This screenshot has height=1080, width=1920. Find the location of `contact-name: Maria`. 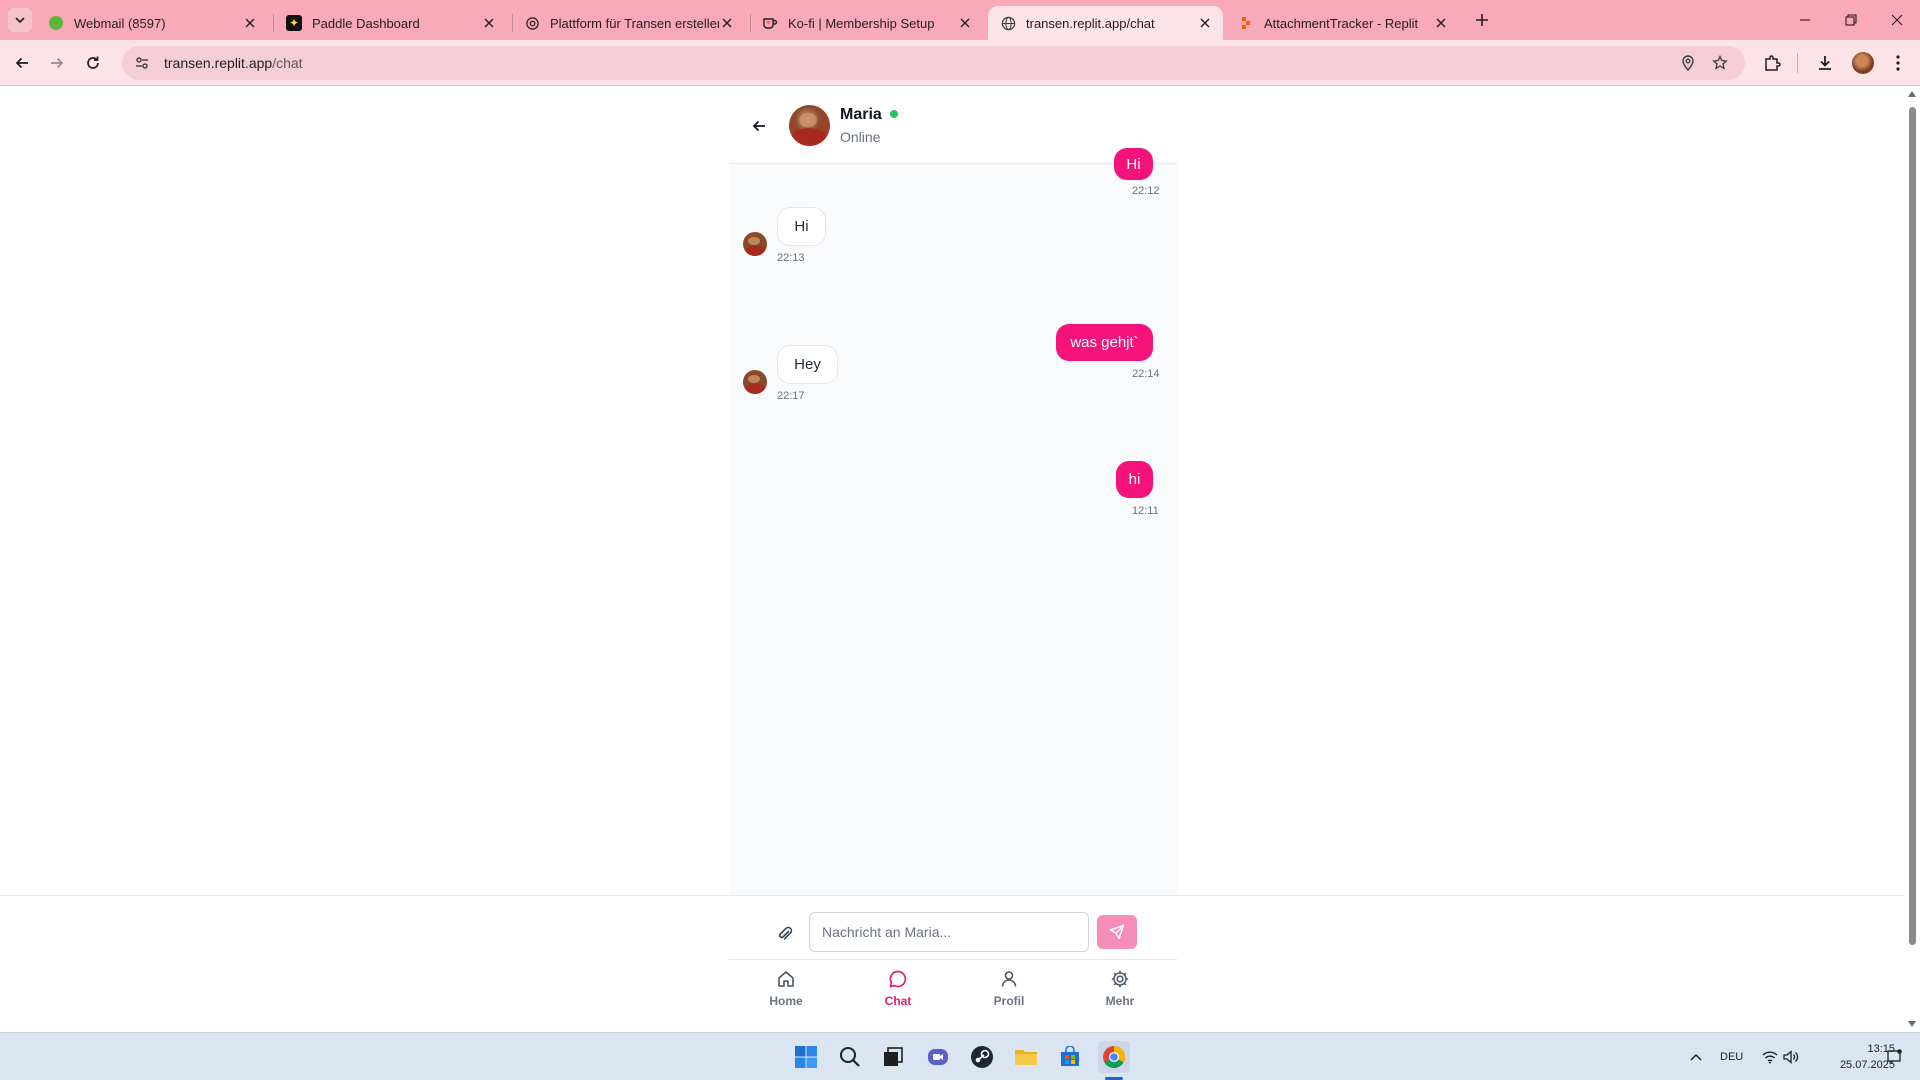

contact-name: Maria is located at coordinates (861, 114).